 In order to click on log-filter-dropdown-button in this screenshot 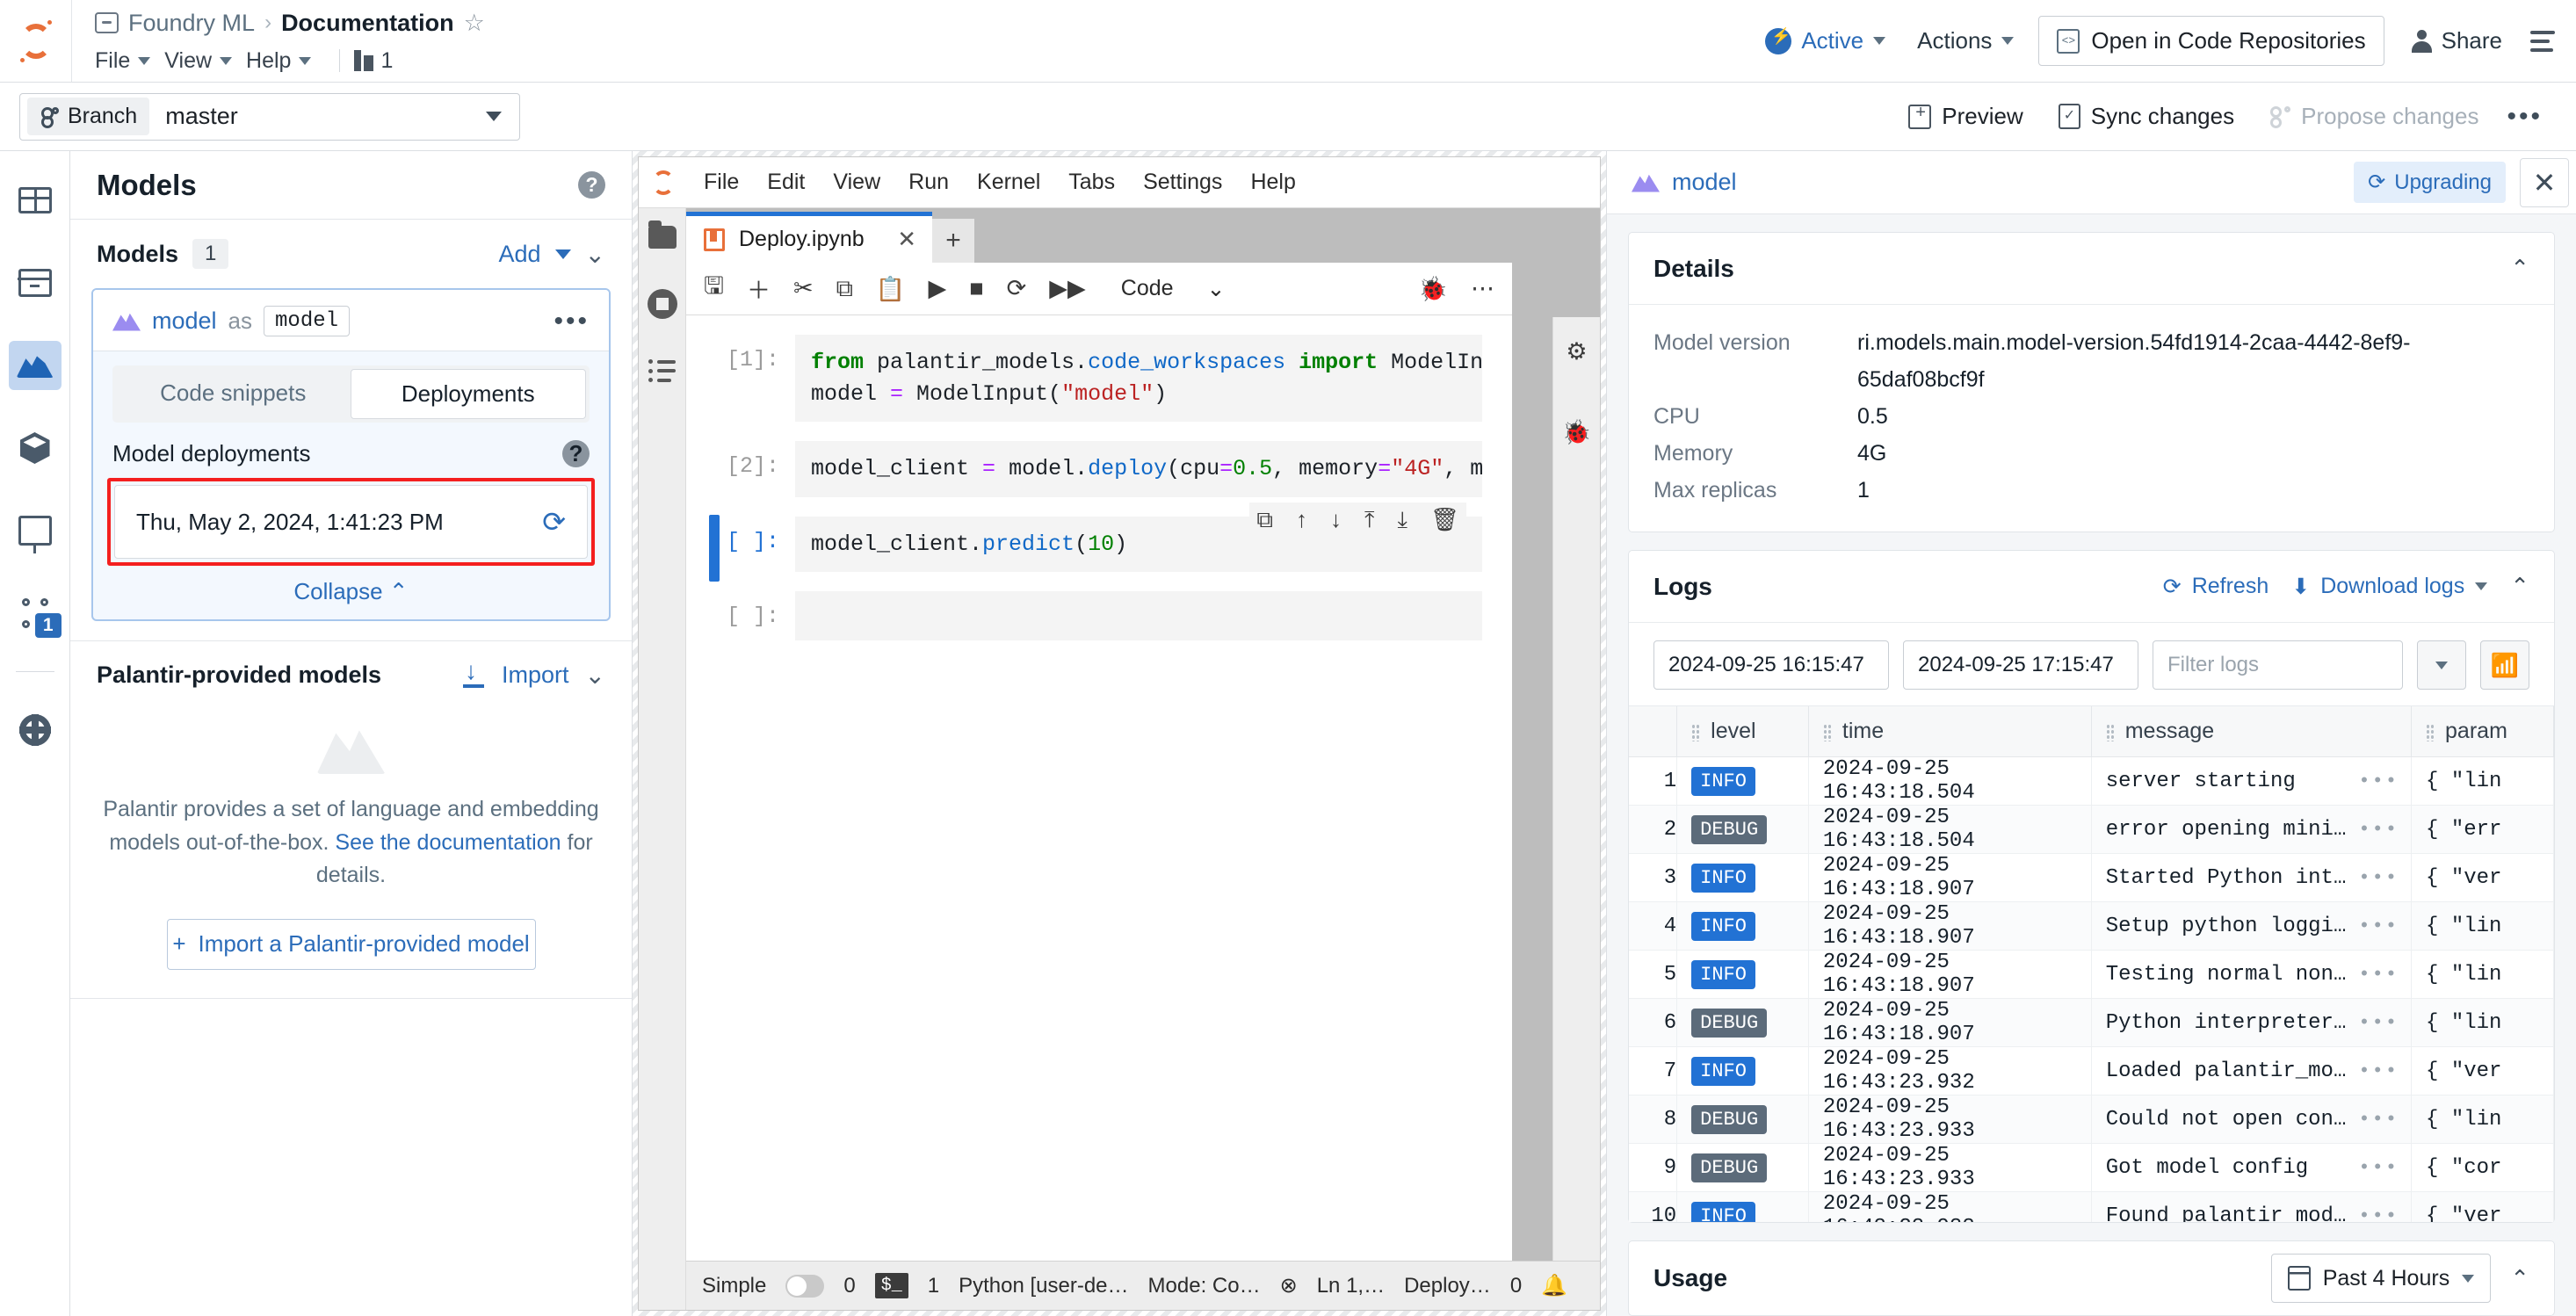, I will do `click(2441, 665)`.